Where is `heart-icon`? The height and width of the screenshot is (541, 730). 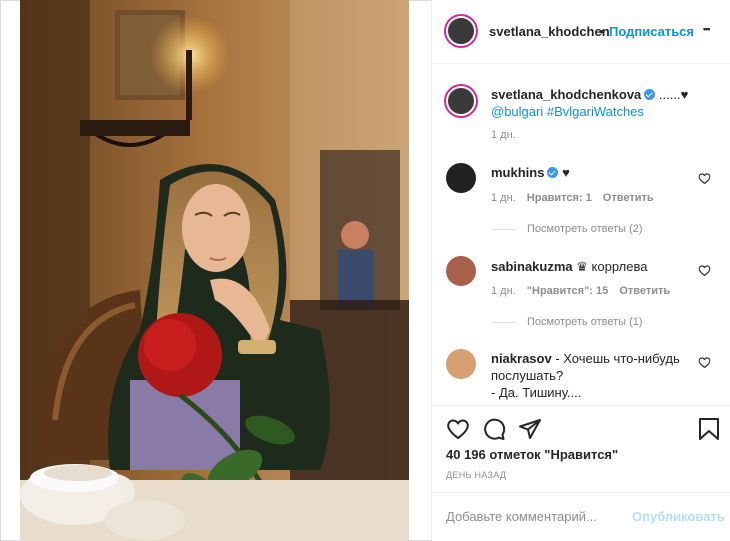
heart-icon is located at coordinates (458, 429).